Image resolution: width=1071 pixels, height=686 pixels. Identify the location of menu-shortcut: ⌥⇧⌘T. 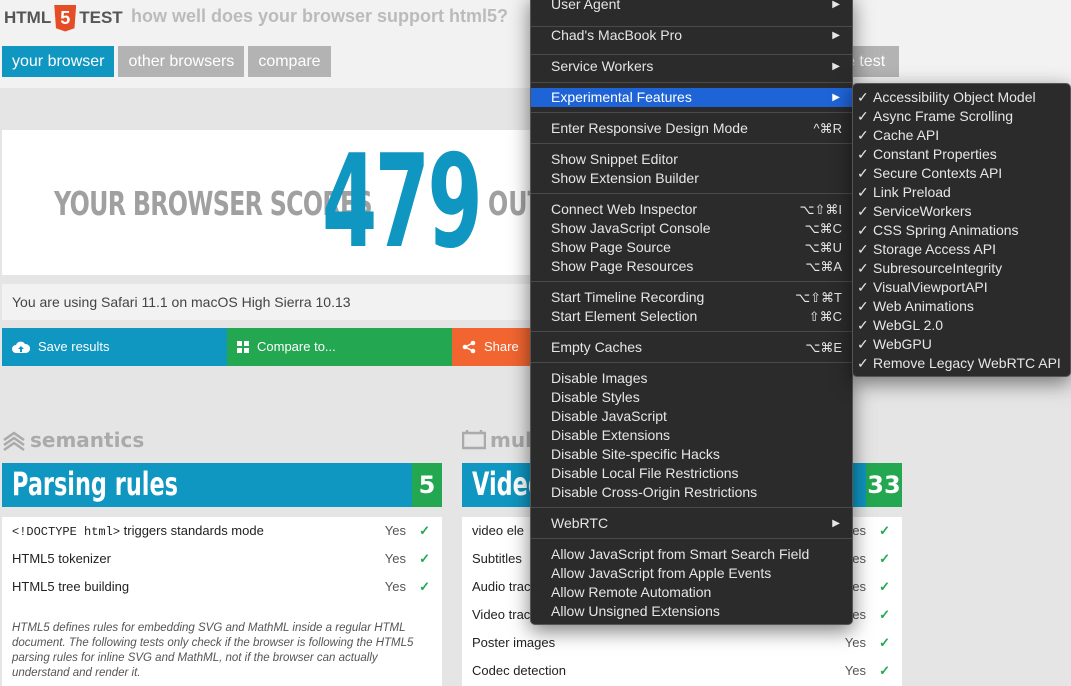
(818, 297).